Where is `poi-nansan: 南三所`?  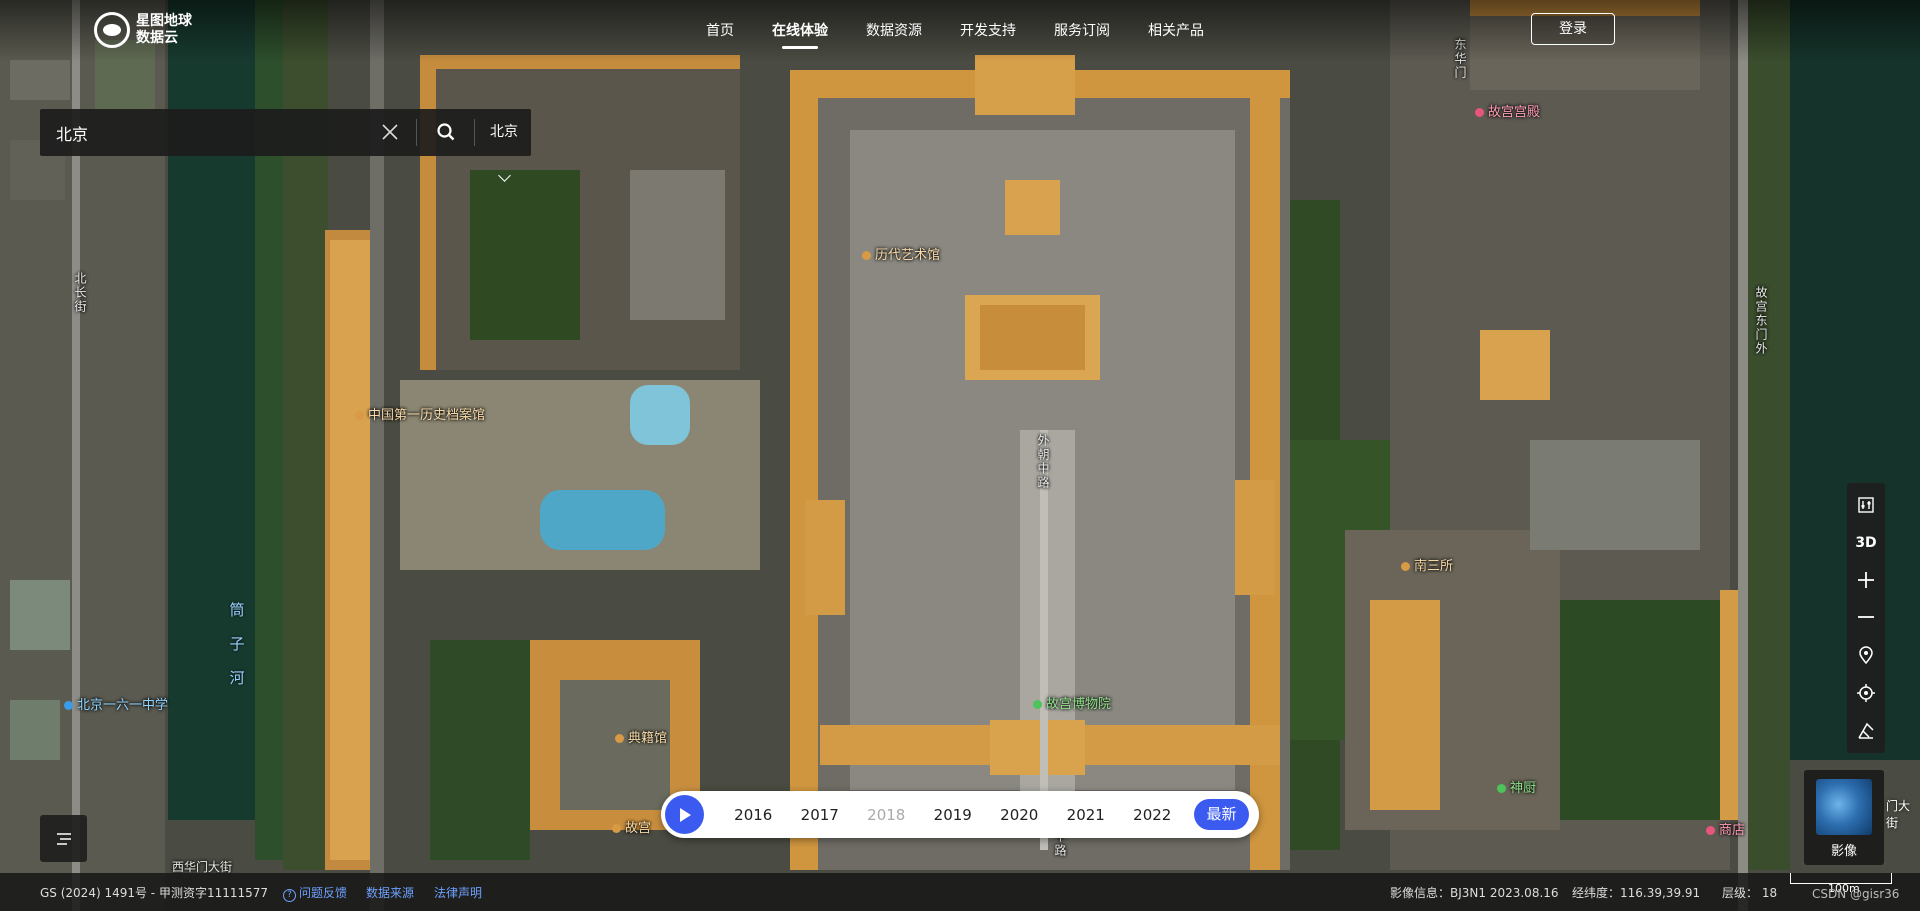 poi-nansan: 南三所 is located at coordinates (1427, 564).